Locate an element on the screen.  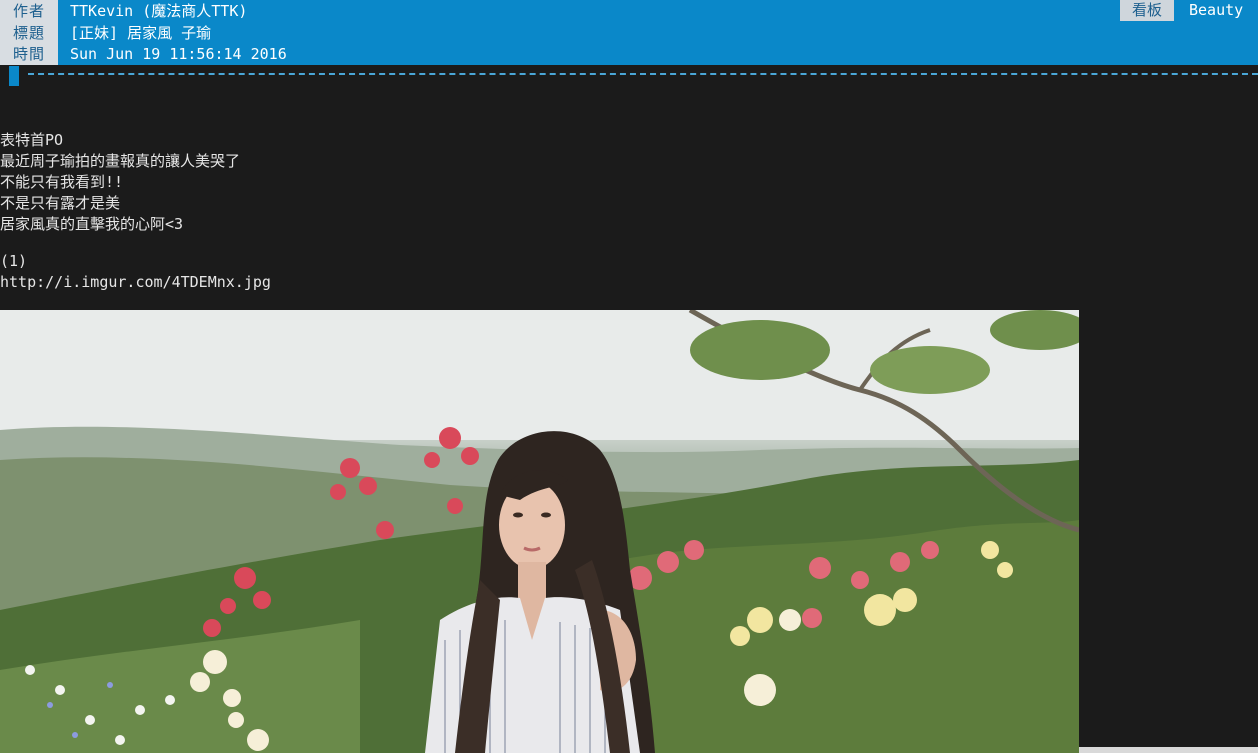
body-line: 不能只有我看到!! is located at coordinates (62, 182).